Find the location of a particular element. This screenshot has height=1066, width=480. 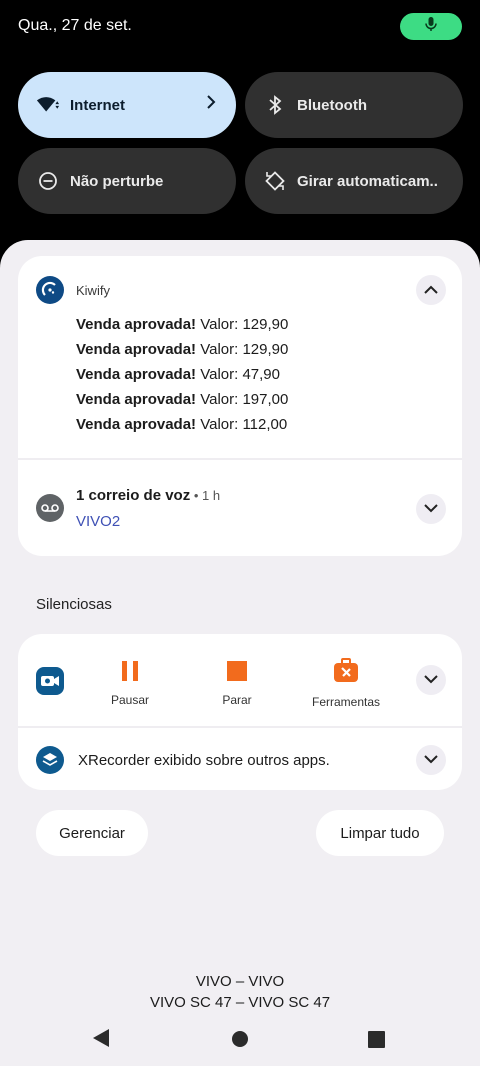

chevron-up-icon is located at coordinates (431, 290).